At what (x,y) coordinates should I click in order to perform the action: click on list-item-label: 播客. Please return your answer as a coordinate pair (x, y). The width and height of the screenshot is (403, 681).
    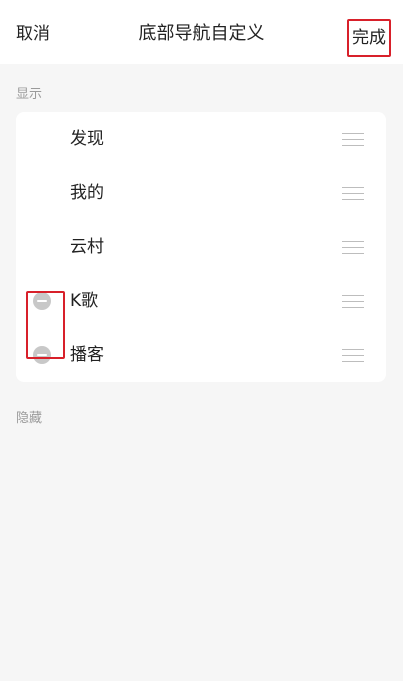
    Looking at the image, I should click on (87, 355).